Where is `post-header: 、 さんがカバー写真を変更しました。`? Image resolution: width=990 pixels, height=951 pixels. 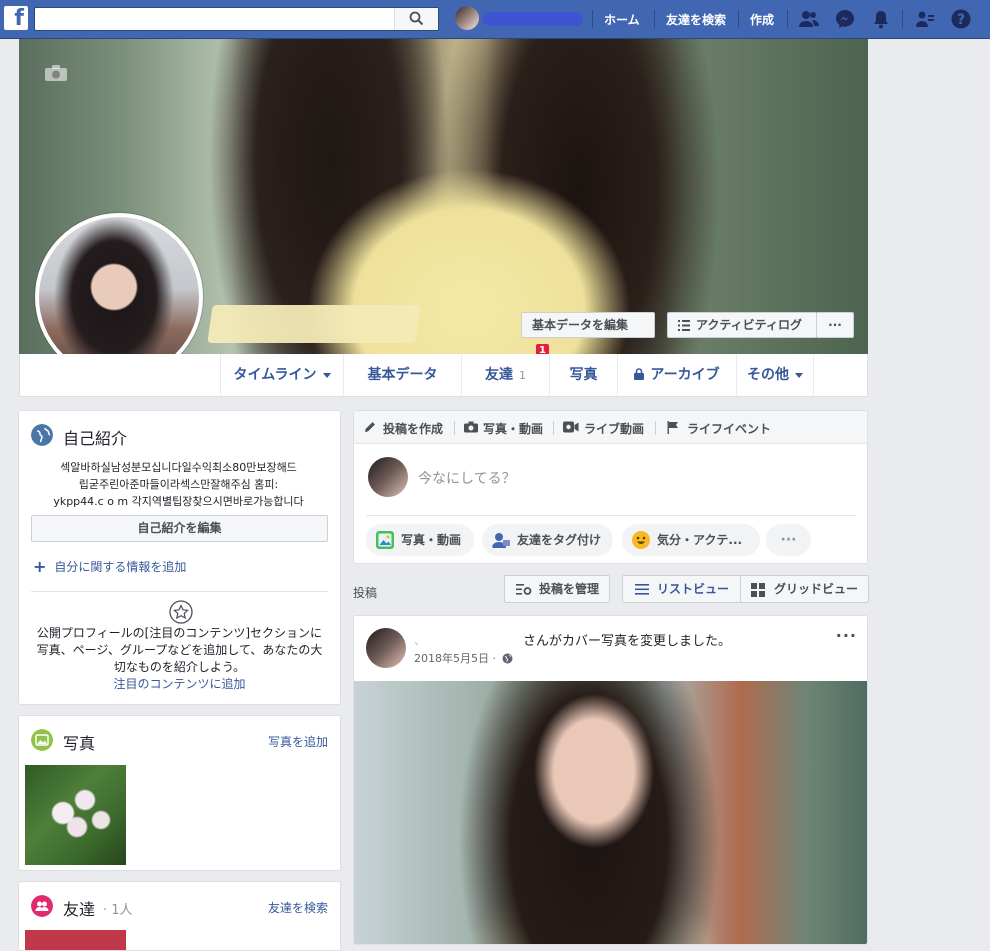
post-header: 、 さんがカバー写真を変更しました。 is located at coordinates (572, 639).